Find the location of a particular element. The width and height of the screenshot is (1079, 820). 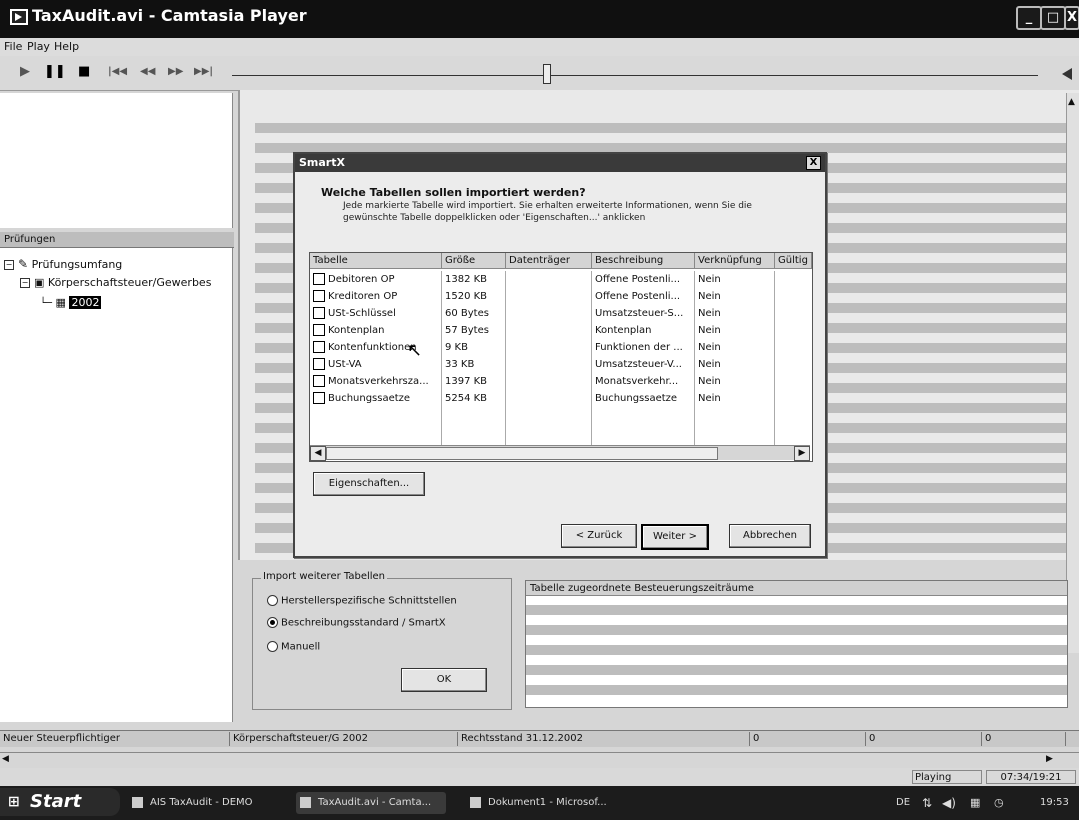

start-button: ⊞ Start is located at coordinates (60, 802).